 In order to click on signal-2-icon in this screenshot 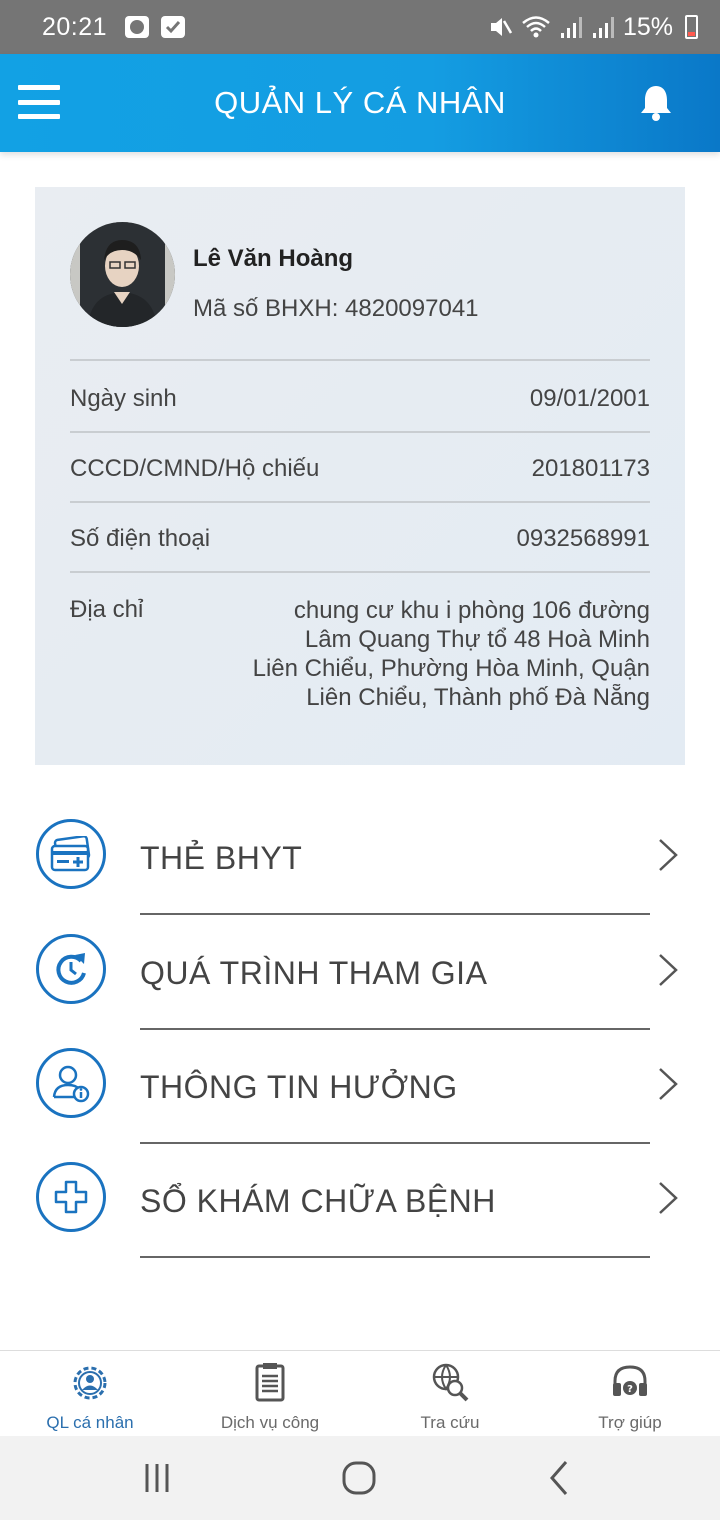, I will do `click(603, 27)`.